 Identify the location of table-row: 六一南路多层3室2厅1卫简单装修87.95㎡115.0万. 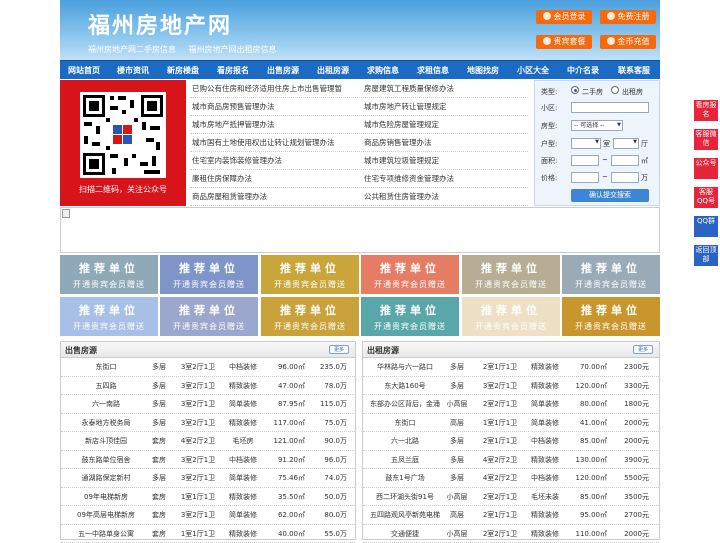
(208, 404).